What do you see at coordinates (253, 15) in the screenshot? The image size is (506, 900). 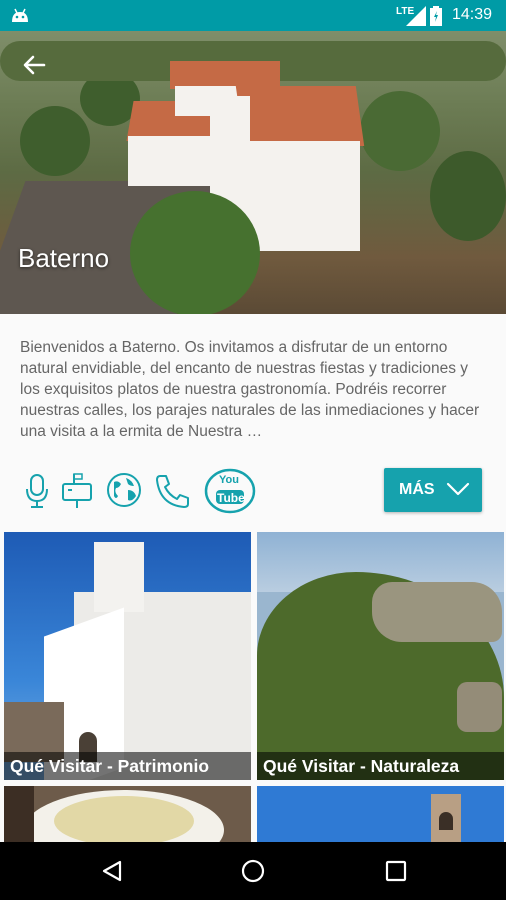 I see `status-bar: LTE 14:39` at bounding box center [253, 15].